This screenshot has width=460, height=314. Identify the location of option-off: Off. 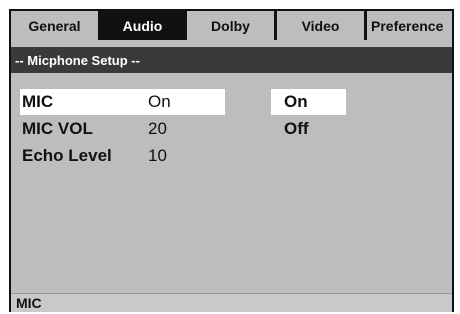
(308, 129).